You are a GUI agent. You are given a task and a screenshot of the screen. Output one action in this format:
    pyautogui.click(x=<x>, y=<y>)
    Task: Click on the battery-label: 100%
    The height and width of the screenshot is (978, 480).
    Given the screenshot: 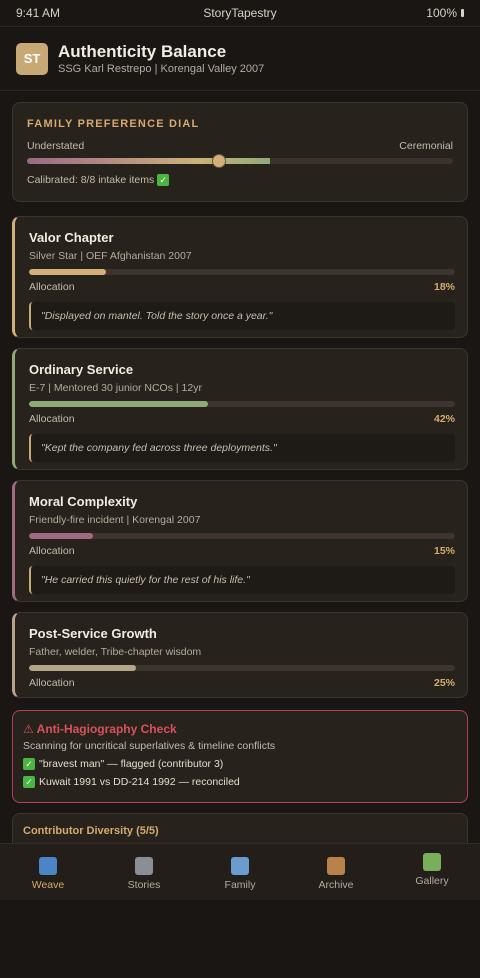 What is the action you would take?
    pyautogui.click(x=441, y=13)
    